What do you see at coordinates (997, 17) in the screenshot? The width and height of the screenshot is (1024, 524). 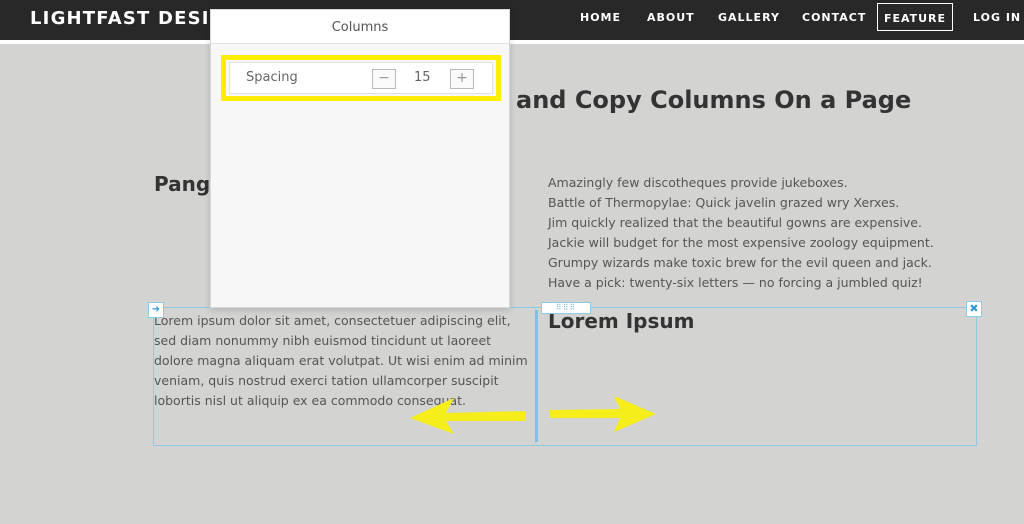 I see `nav-login: LOG IN` at bounding box center [997, 17].